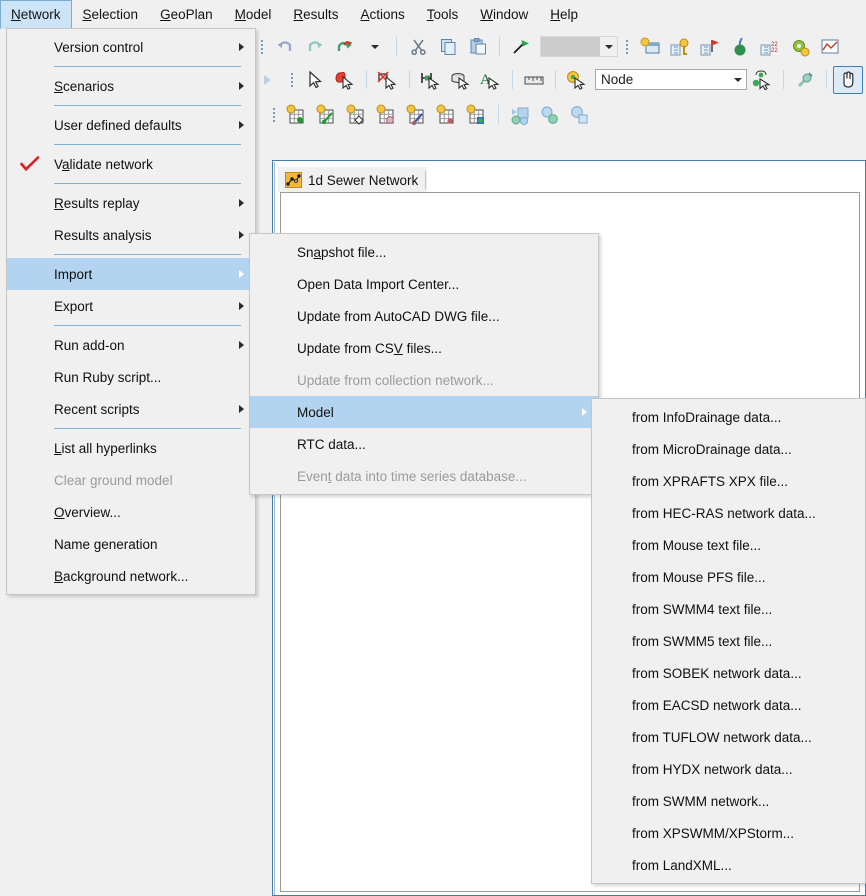  What do you see at coordinates (478, 47) in the screenshot?
I see `paste-button` at bounding box center [478, 47].